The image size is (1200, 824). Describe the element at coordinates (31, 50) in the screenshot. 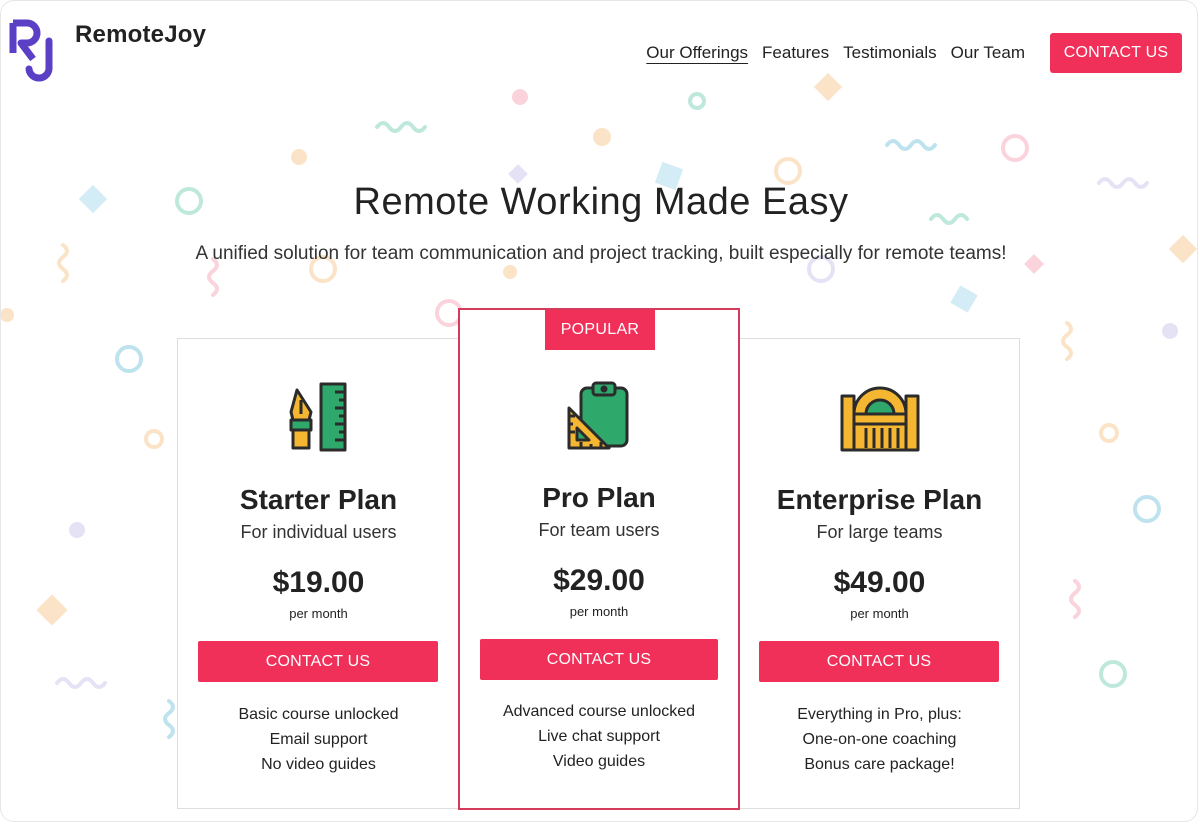

I see `rj-logo-icon` at that location.